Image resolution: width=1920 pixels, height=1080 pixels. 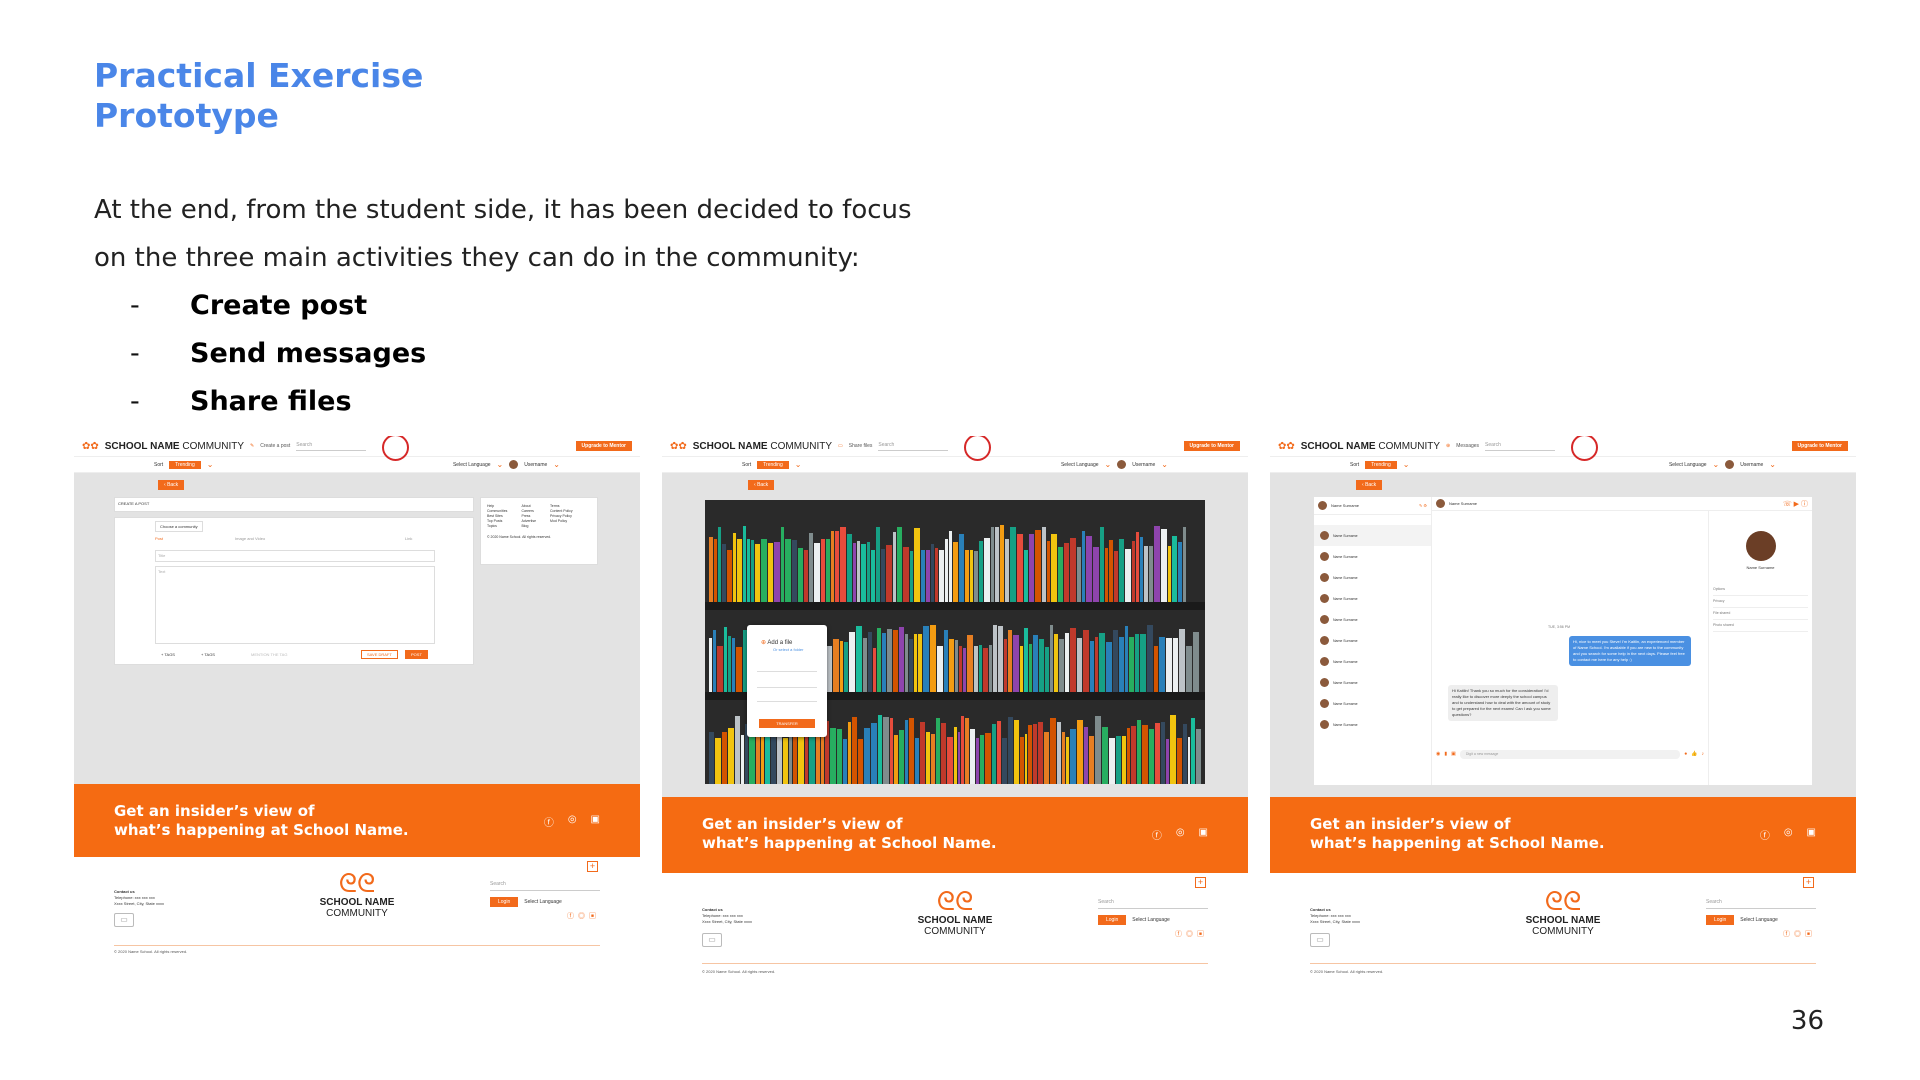 I want to click on profile-option: Photo shared, so click(x=1760, y=626).